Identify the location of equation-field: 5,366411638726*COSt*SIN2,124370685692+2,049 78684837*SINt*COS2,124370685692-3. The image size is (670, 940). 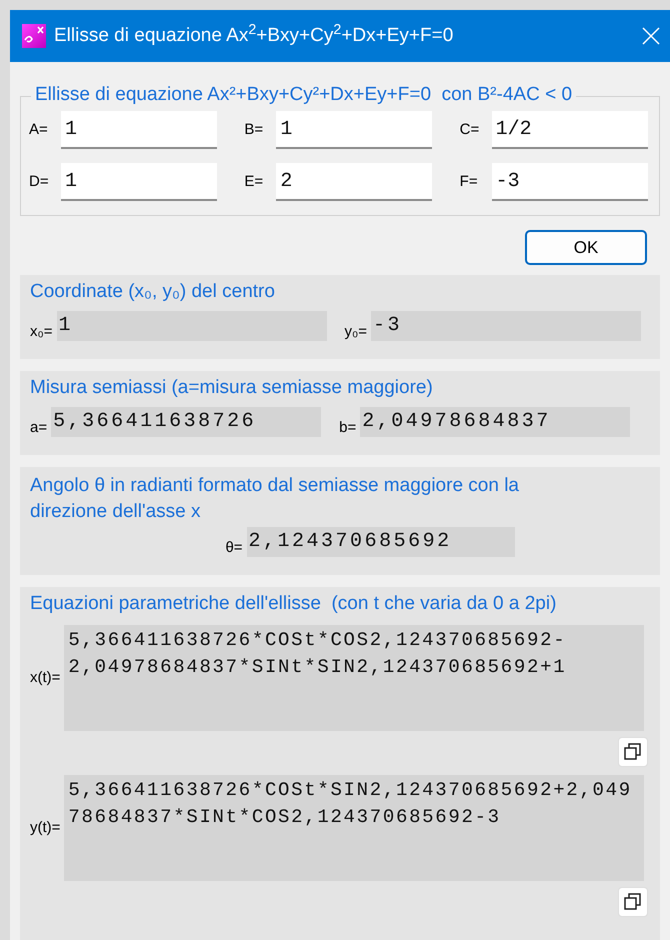
(354, 828).